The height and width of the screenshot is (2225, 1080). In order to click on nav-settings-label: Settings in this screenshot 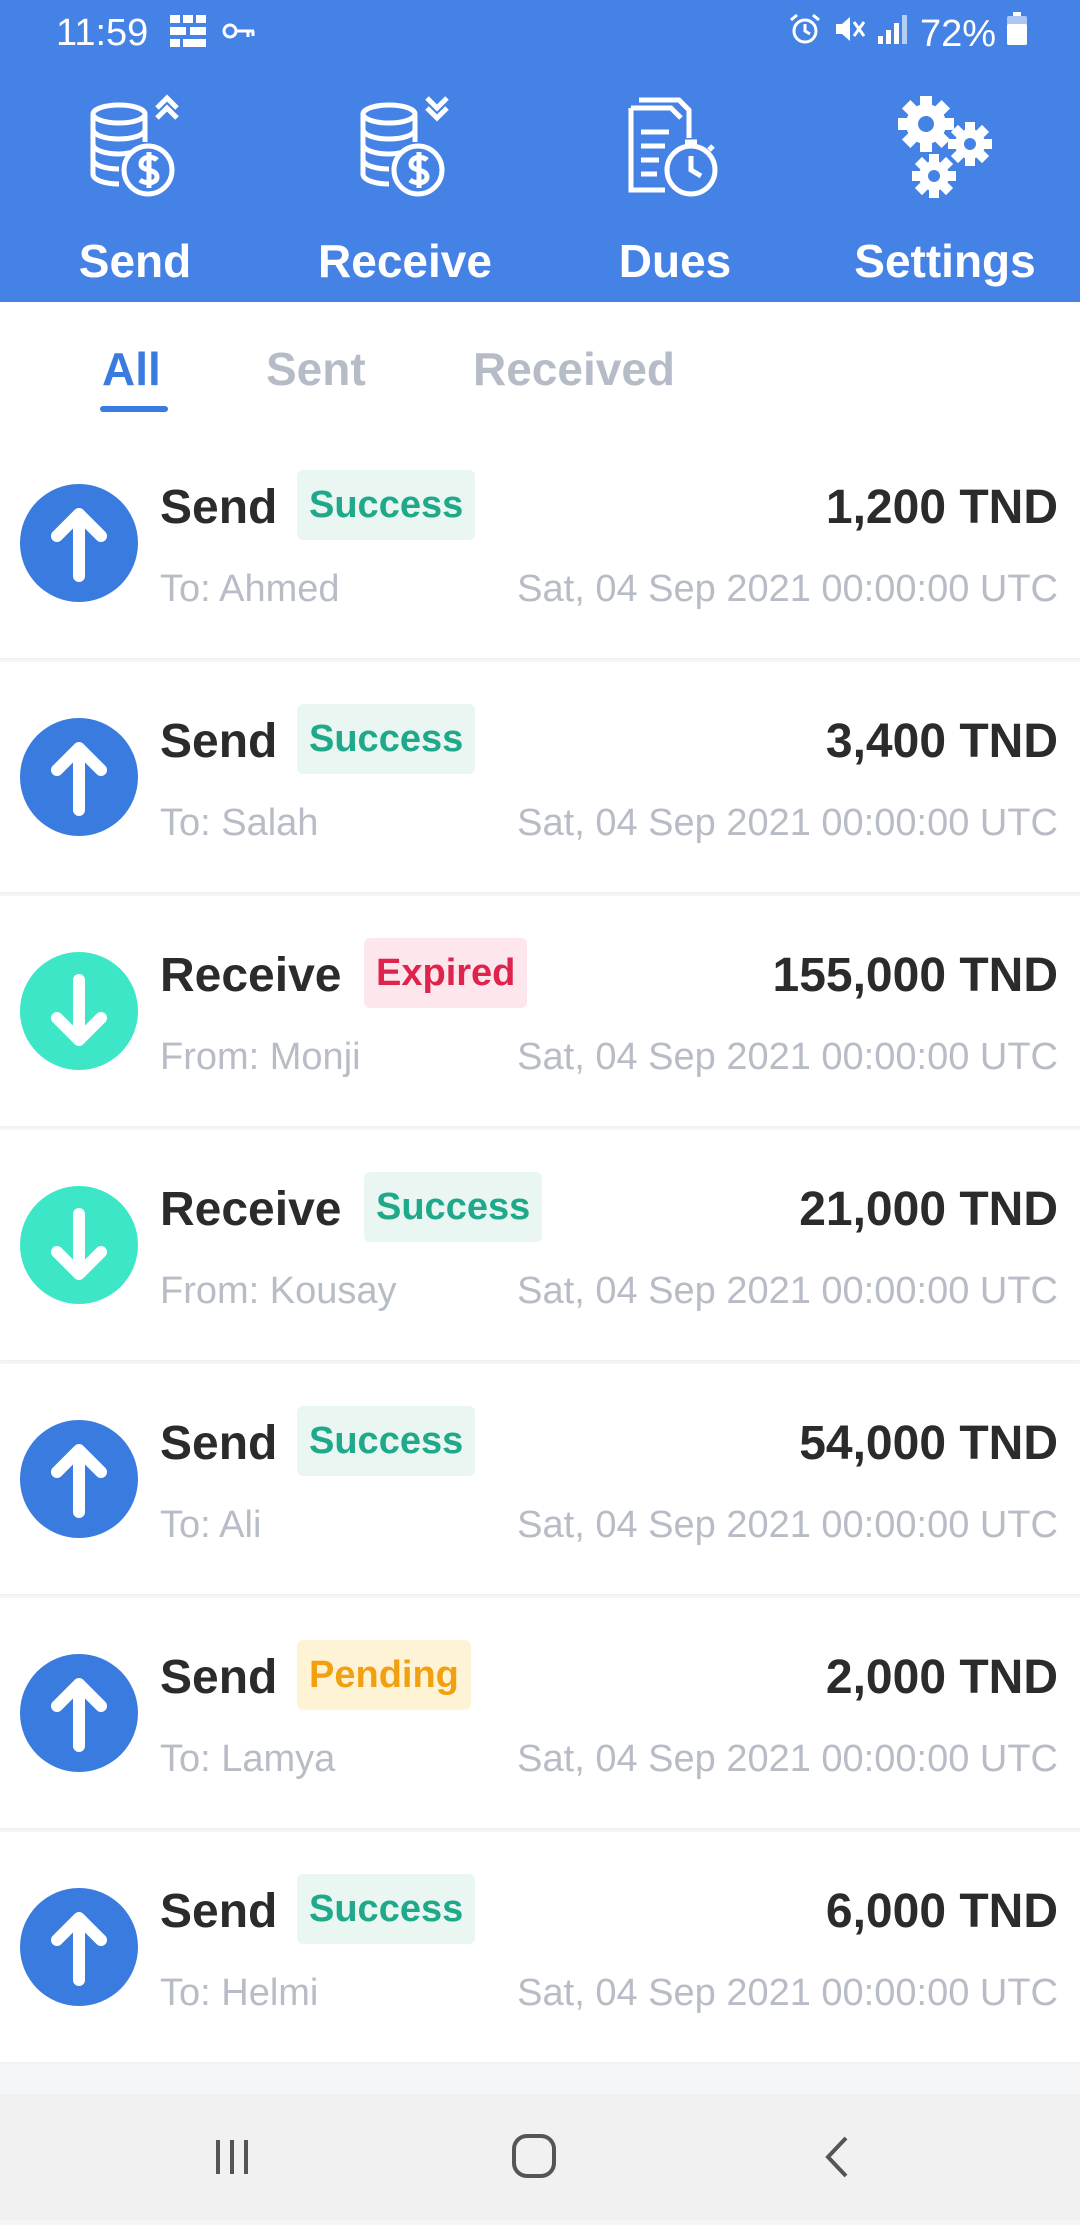, I will do `click(945, 261)`.